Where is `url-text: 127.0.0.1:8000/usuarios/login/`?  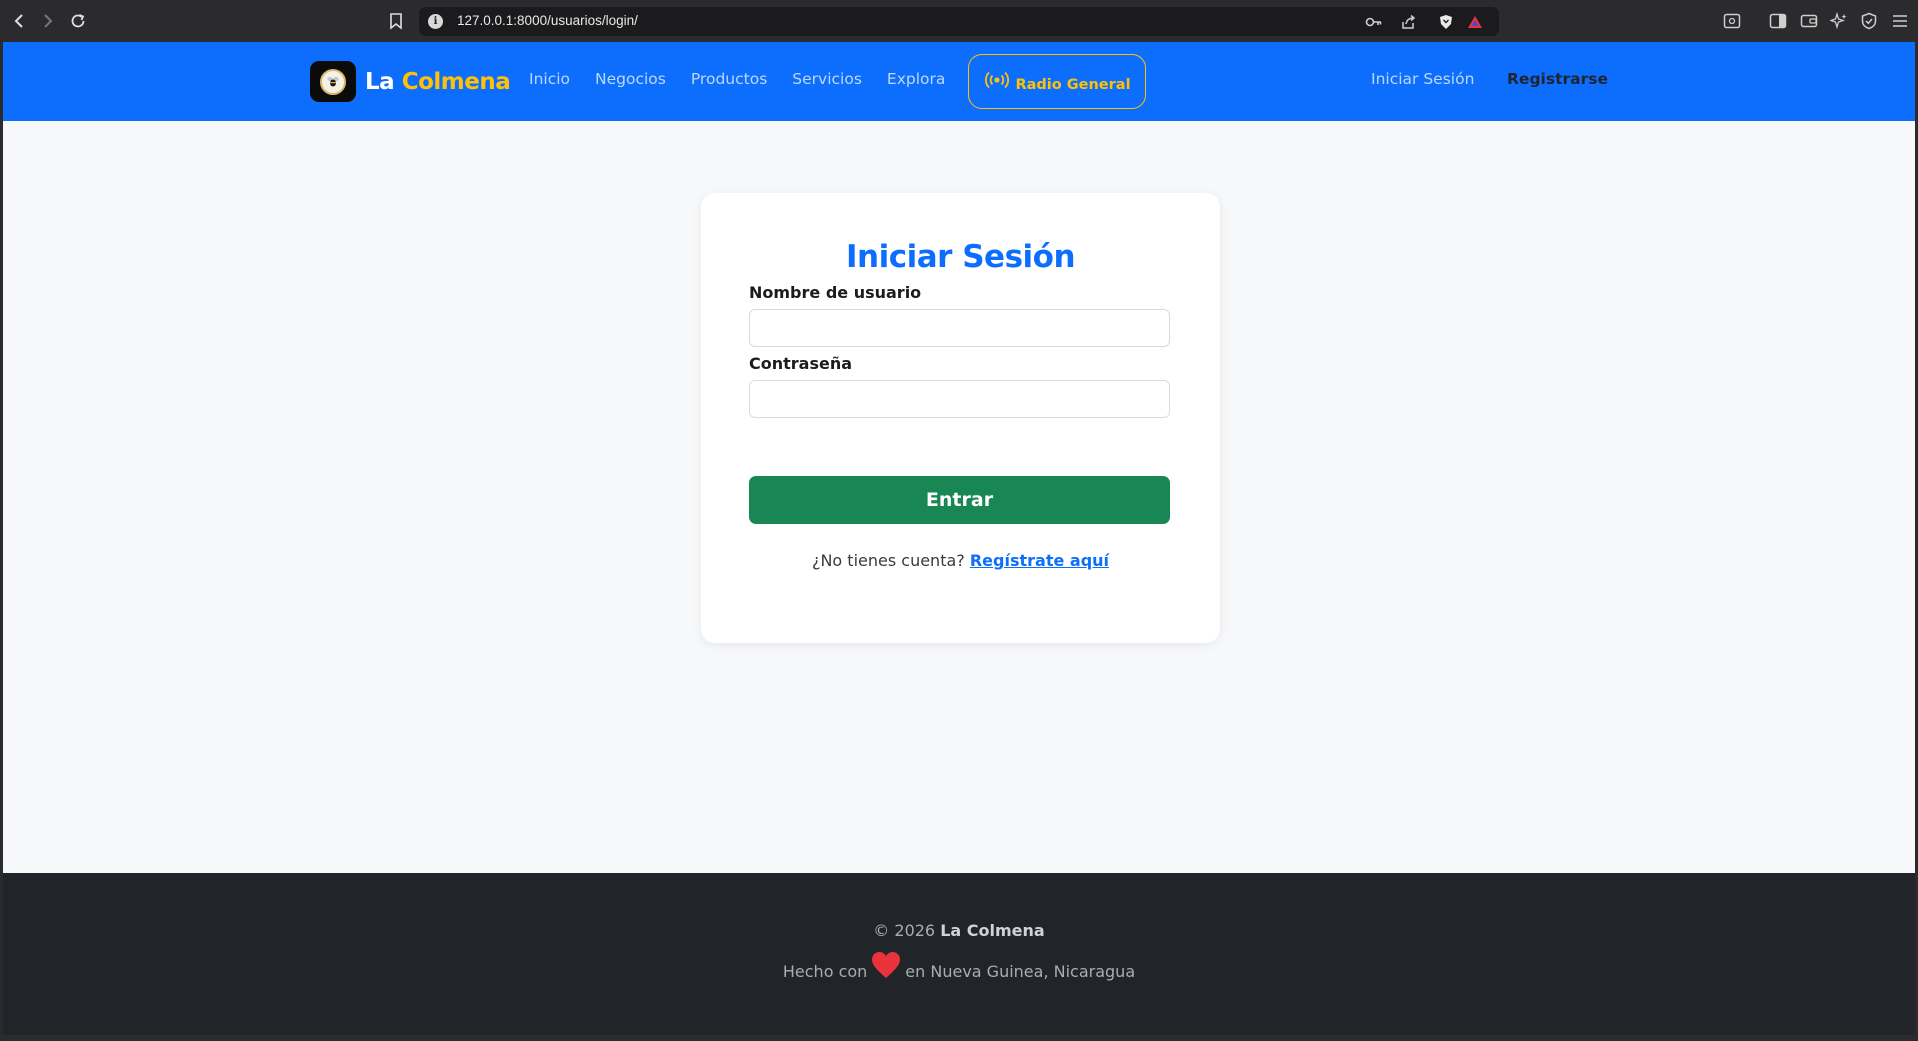 url-text: 127.0.0.1:8000/usuarios/login/ is located at coordinates (547, 20).